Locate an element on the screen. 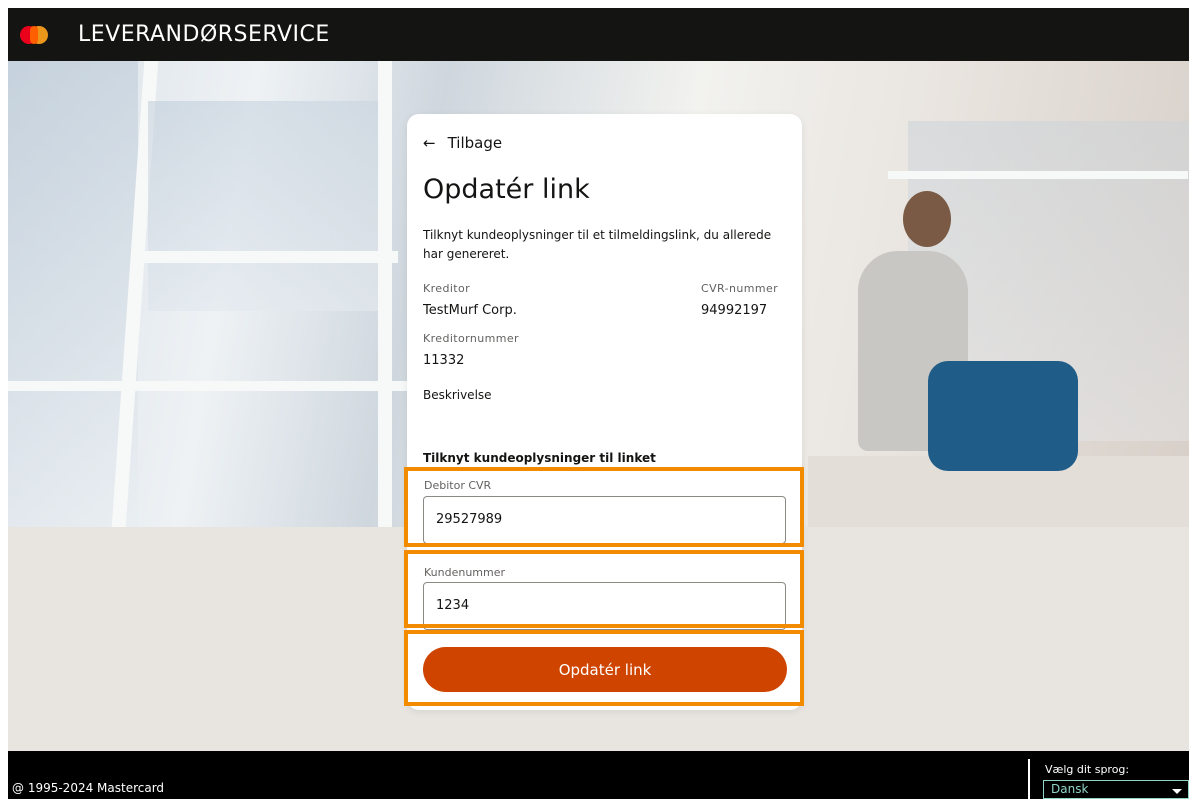 This screenshot has height=799, width=1189. language-label: Vælg dit sprog: is located at coordinates (1087, 769).